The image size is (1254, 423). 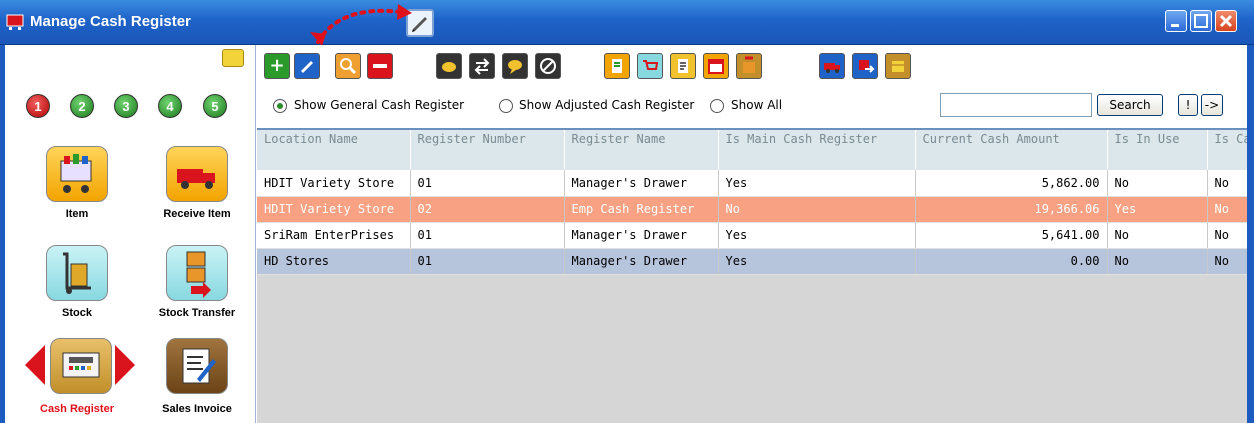 What do you see at coordinates (197, 409) in the screenshot?
I see `nav-sales-invoice-label: Sales Invoice` at bounding box center [197, 409].